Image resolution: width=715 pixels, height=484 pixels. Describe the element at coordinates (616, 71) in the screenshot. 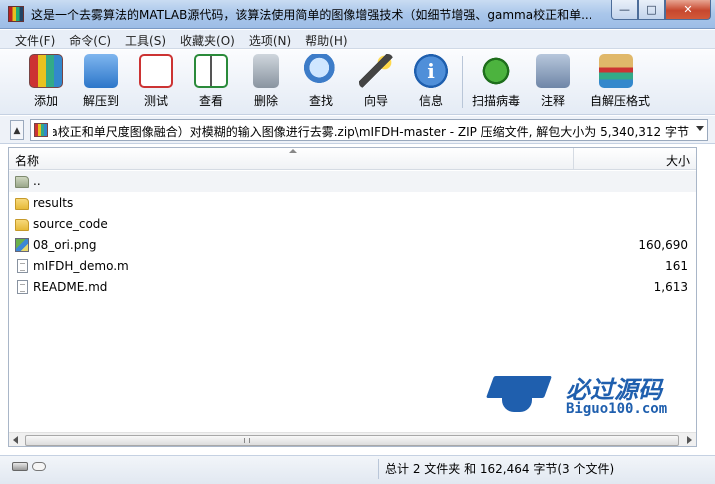

I see `sfx-icon` at that location.